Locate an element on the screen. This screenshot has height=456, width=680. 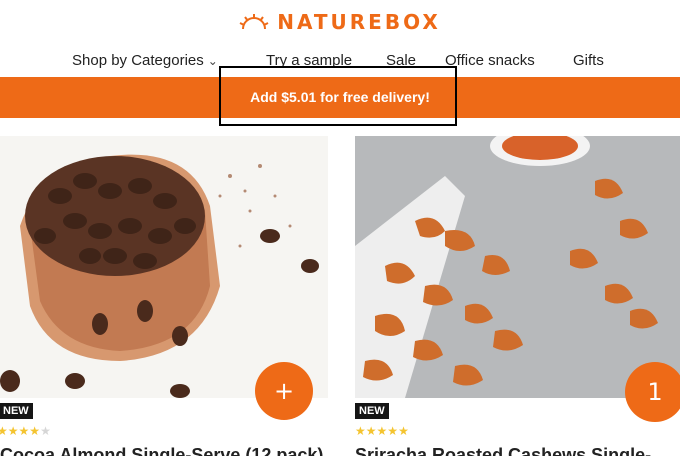
add-to-cart-button: + is located at coordinates (284, 391).